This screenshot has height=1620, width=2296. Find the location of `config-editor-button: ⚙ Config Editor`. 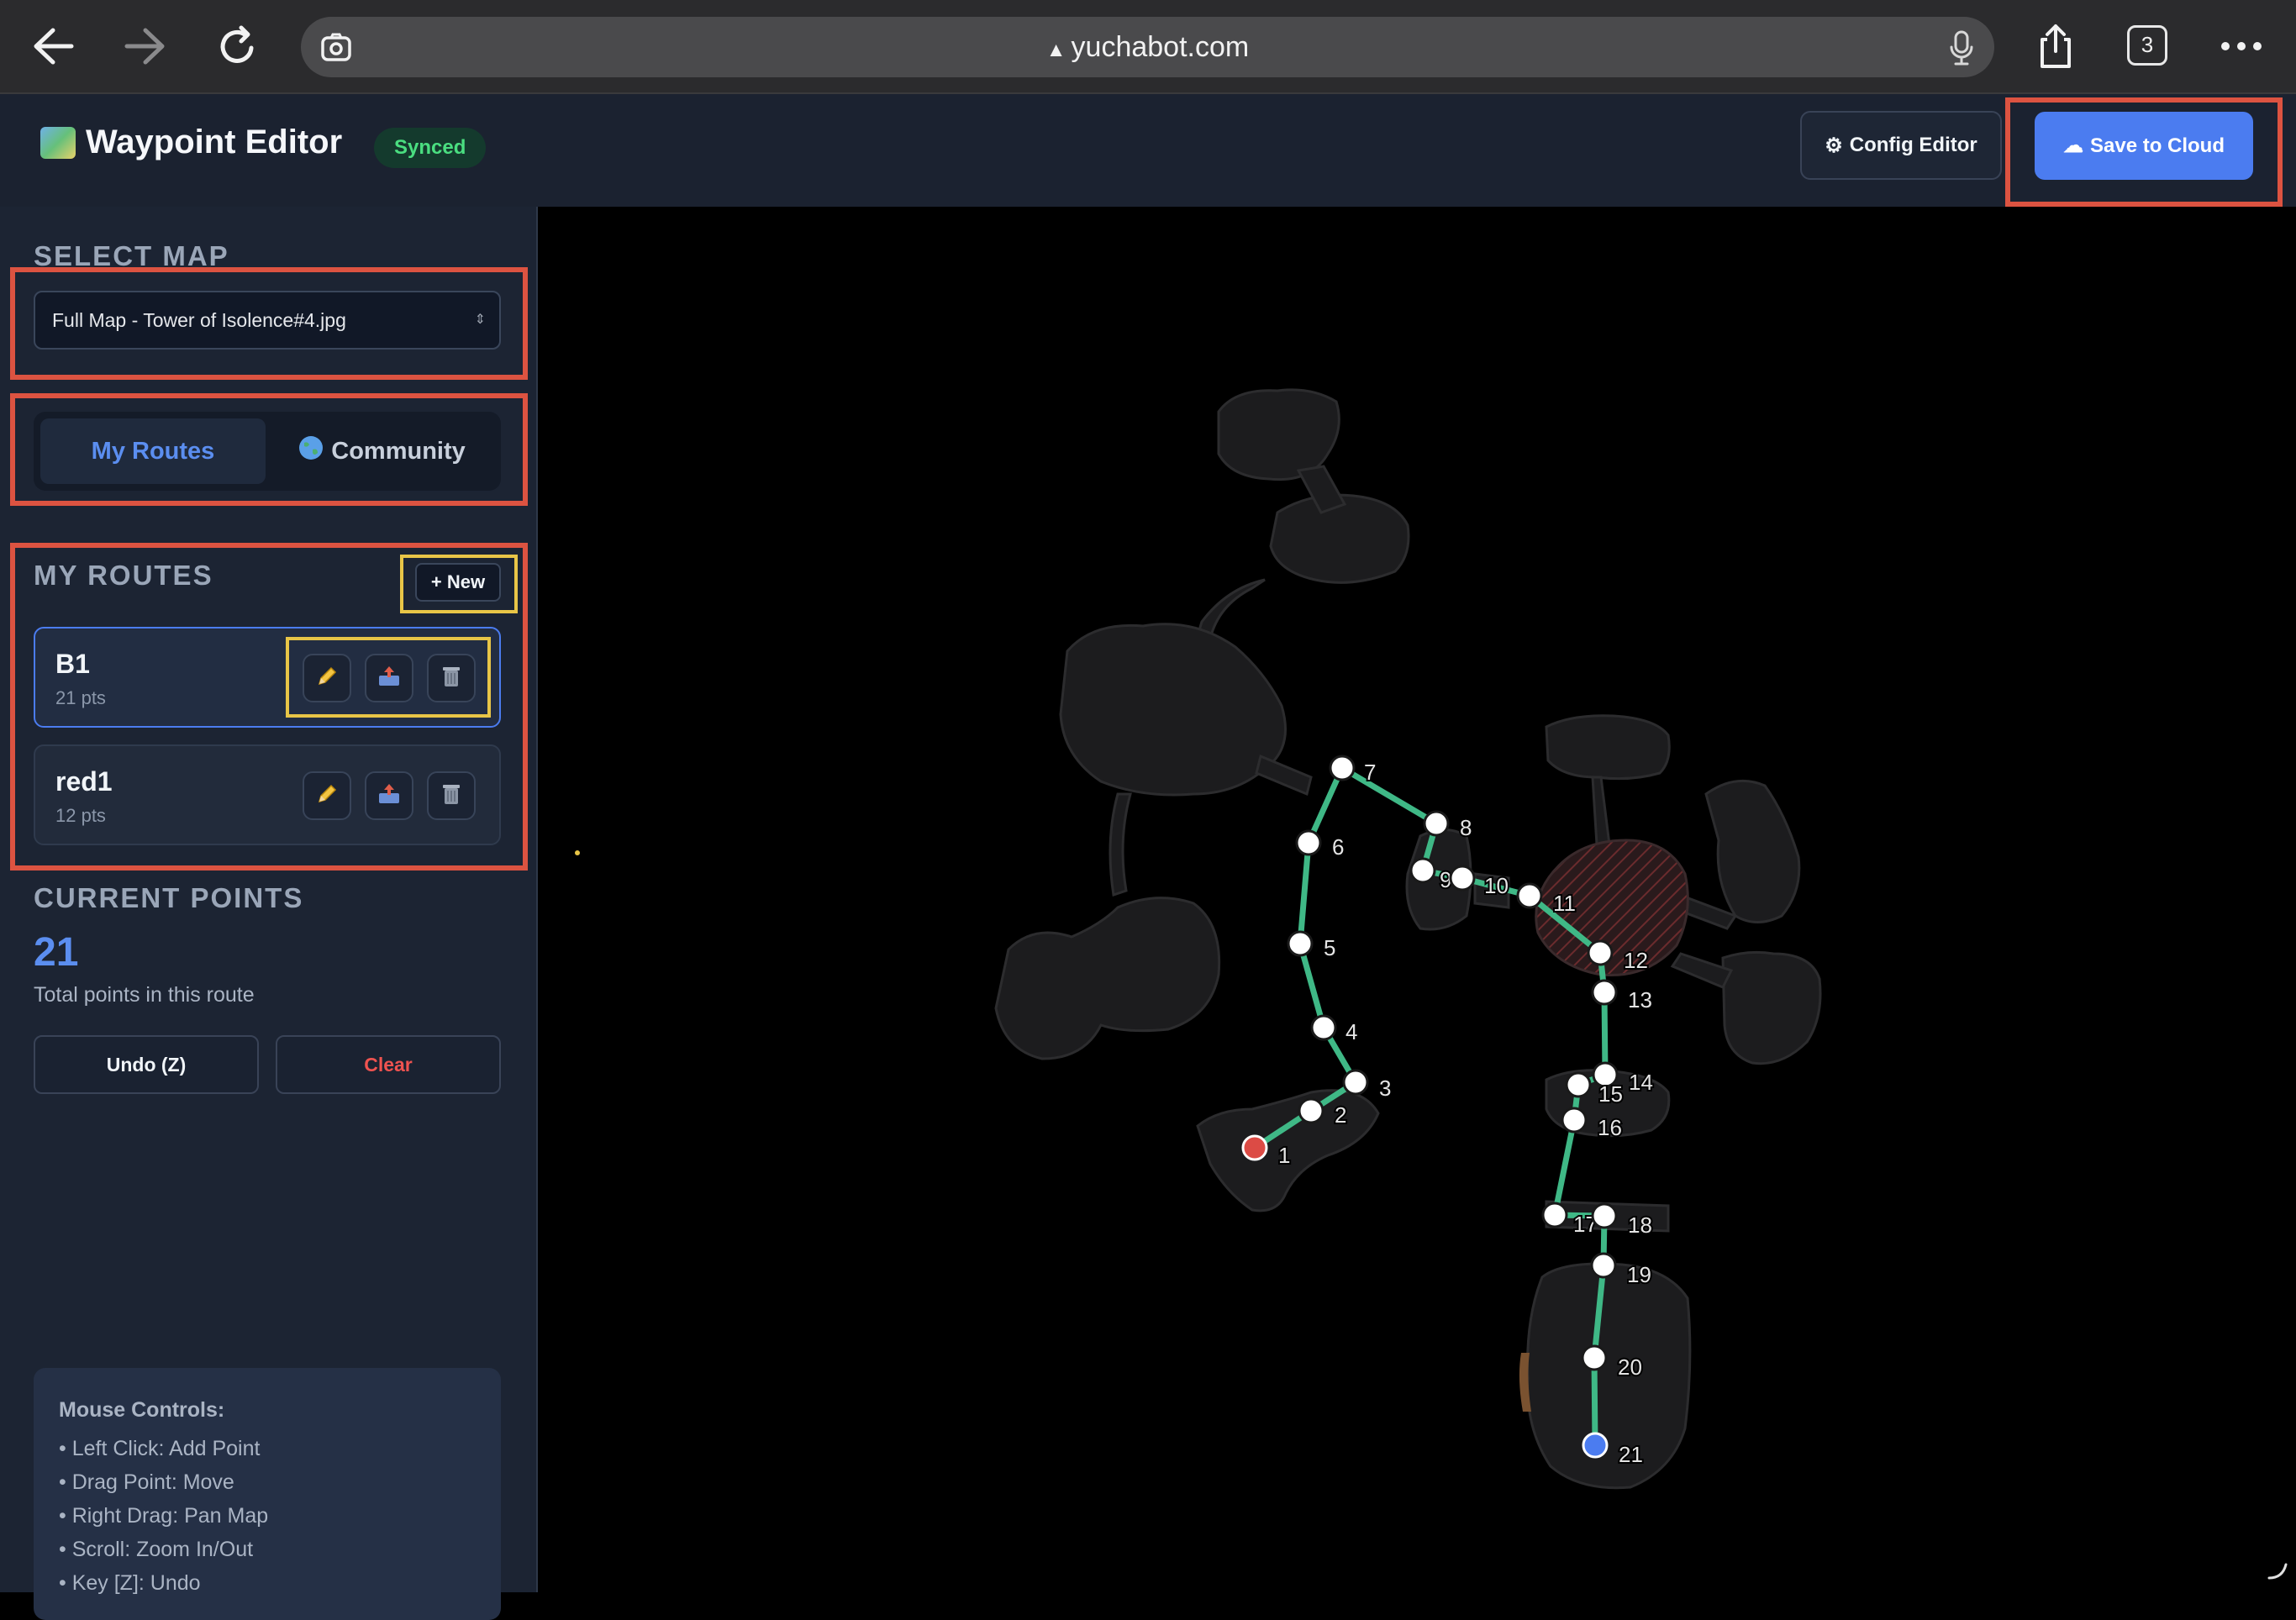

config-editor-button: ⚙ Config Editor is located at coordinates (1901, 146).